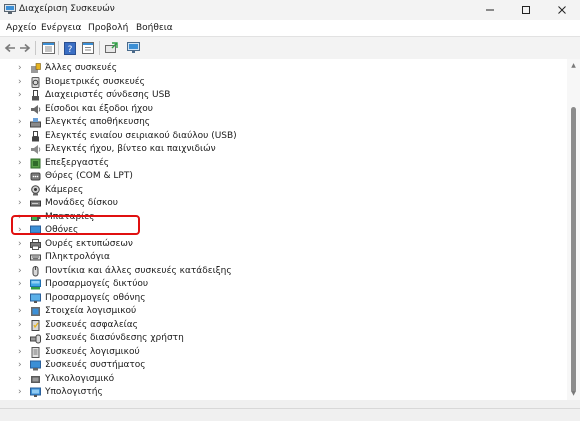 The width and height of the screenshot is (580, 421). Describe the element at coordinates (98, 122) in the screenshot. I see `tree-item-label: Ελεγκτές αποθήκευσης` at that location.